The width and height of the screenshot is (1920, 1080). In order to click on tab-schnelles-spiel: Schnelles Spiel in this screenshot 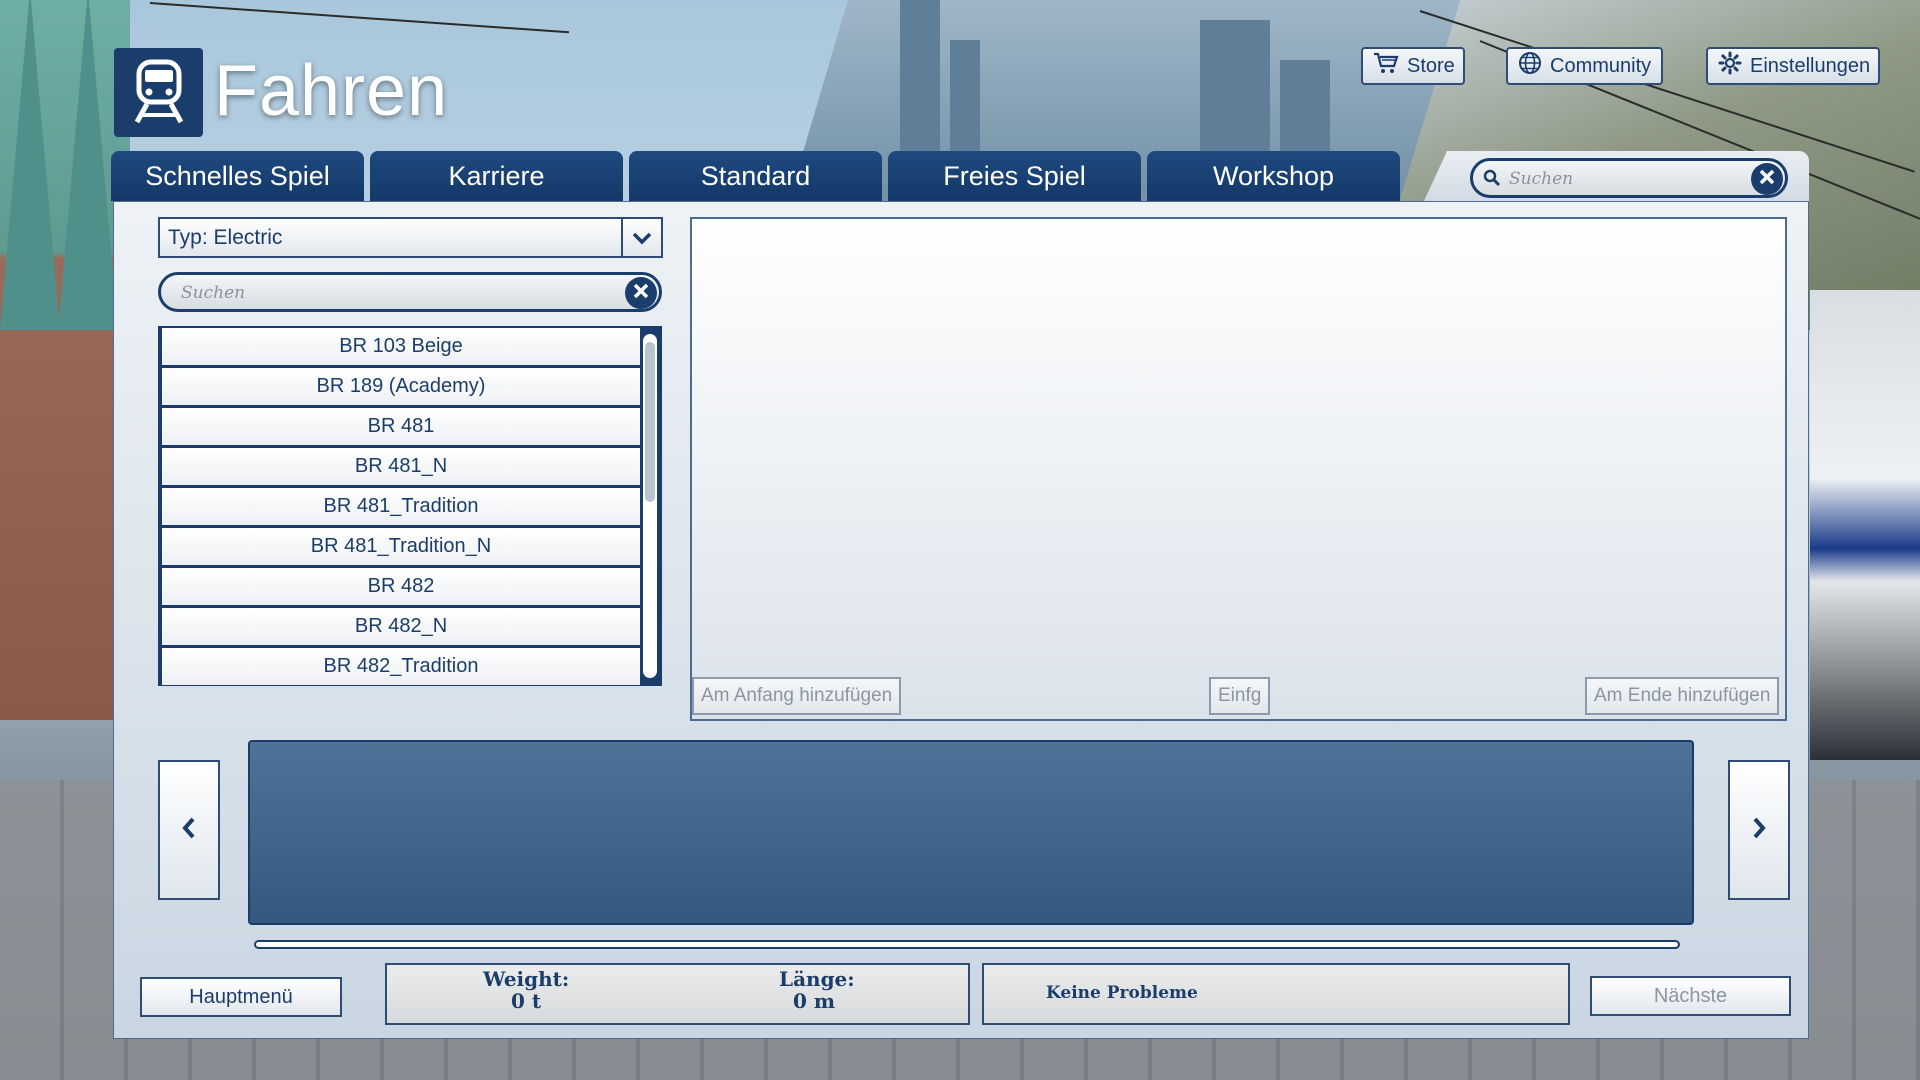, I will do `click(237, 176)`.